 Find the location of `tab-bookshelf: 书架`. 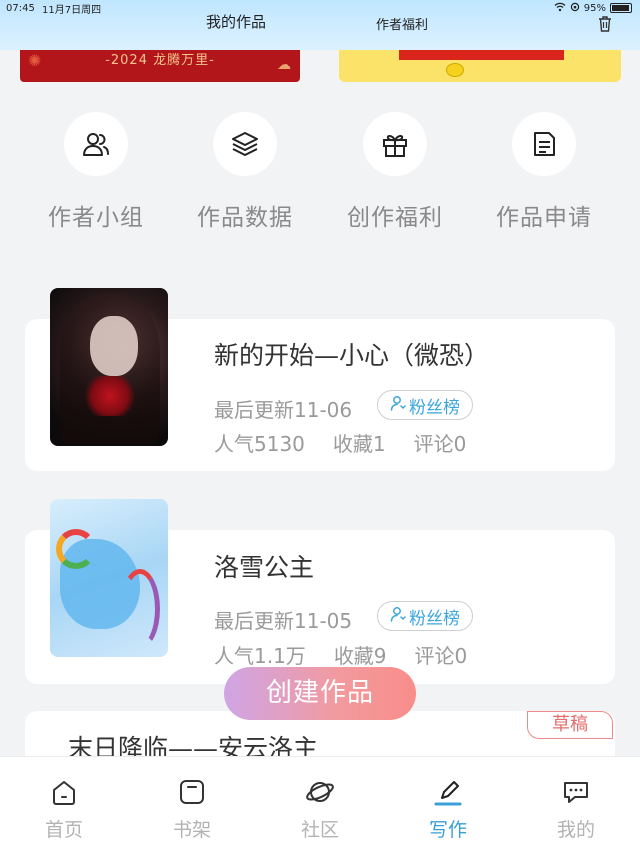

tab-bookshelf: 书架 is located at coordinates (192, 809).